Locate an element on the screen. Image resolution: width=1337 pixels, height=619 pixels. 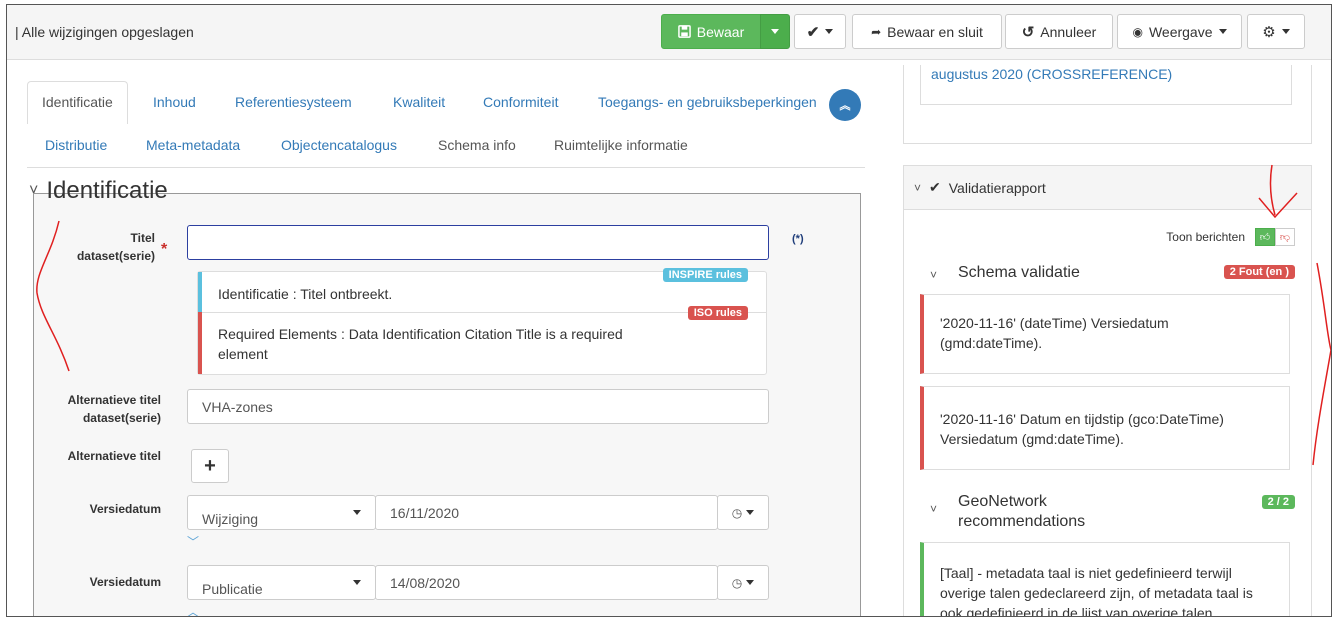
tab-objectencatalogus: Objectencatalogus is located at coordinates (339, 145).